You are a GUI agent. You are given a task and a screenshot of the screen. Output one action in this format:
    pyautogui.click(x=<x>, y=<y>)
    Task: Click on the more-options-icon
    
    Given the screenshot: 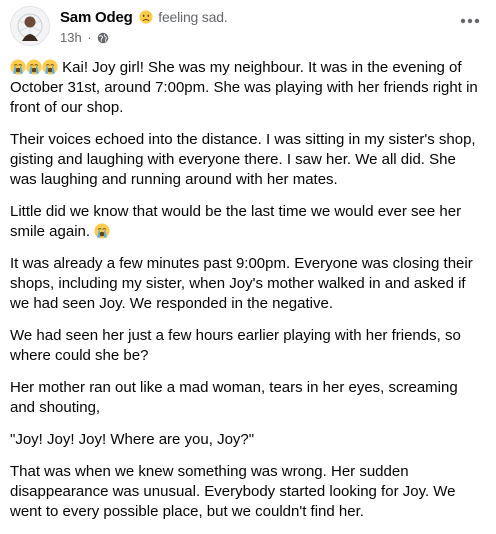 What is the action you would take?
    pyautogui.click(x=470, y=20)
    